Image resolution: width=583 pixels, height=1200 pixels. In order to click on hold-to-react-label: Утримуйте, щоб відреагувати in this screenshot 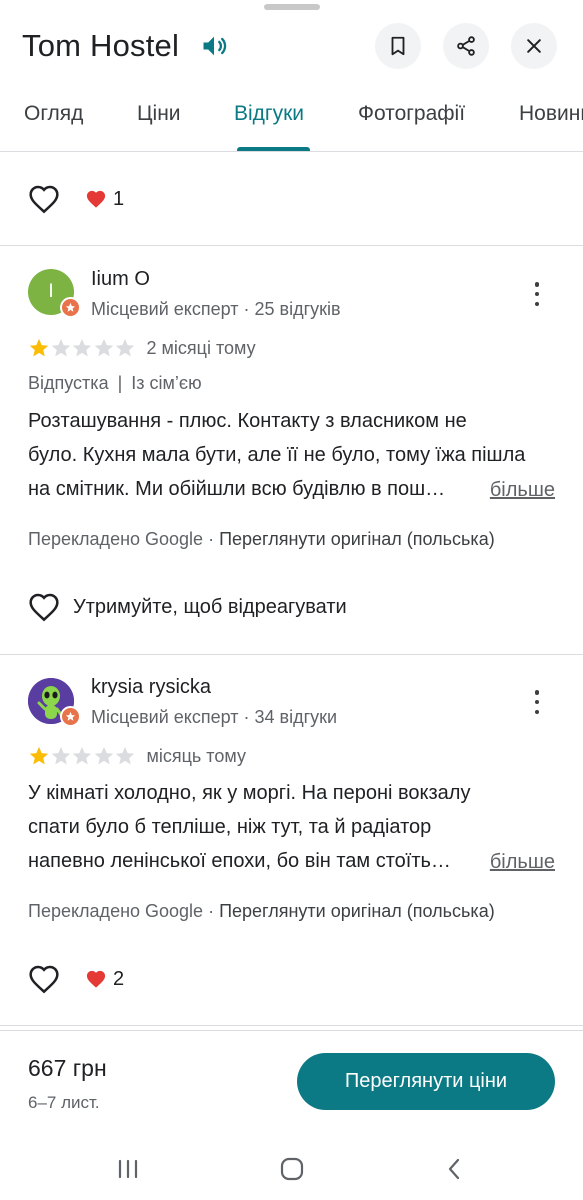, I will do `click(210, 606)`.